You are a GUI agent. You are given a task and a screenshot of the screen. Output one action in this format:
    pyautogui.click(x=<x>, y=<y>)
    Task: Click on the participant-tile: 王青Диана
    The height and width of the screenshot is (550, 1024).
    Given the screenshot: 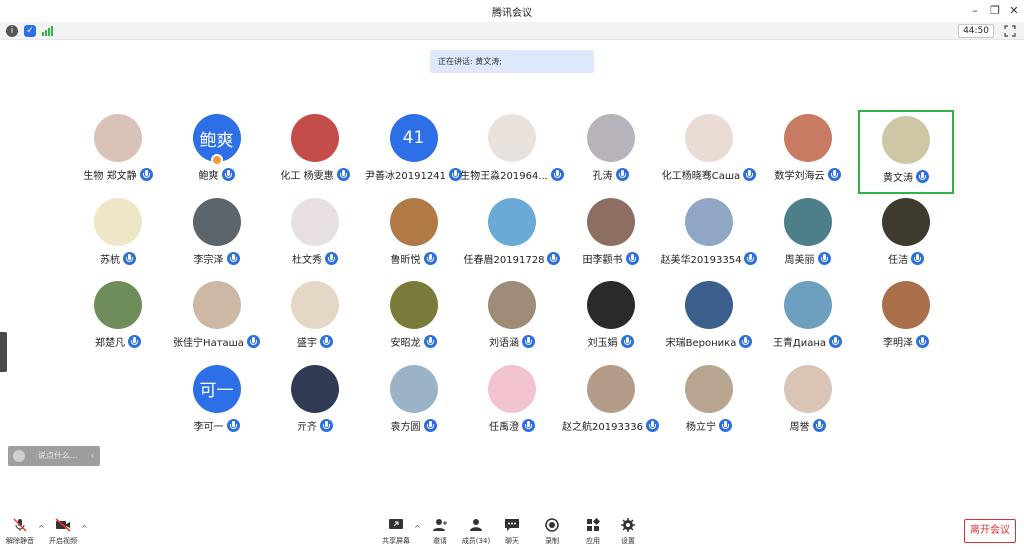 What is the action you would take?
    pyautogui.click(x=808, y=319)
    